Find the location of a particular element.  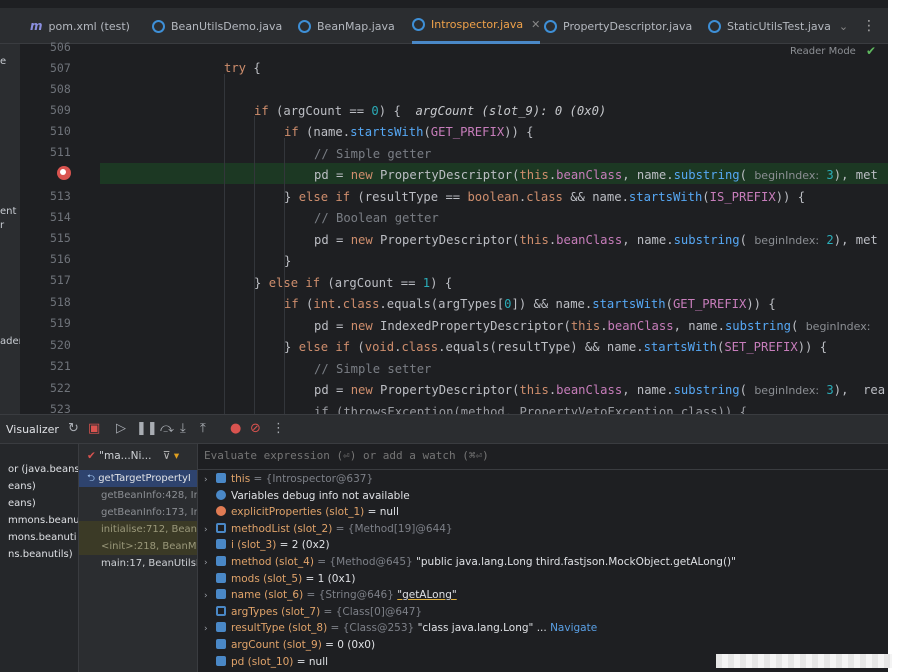

parameter-hint: beginIndex: is located at coordinates (787, 240).